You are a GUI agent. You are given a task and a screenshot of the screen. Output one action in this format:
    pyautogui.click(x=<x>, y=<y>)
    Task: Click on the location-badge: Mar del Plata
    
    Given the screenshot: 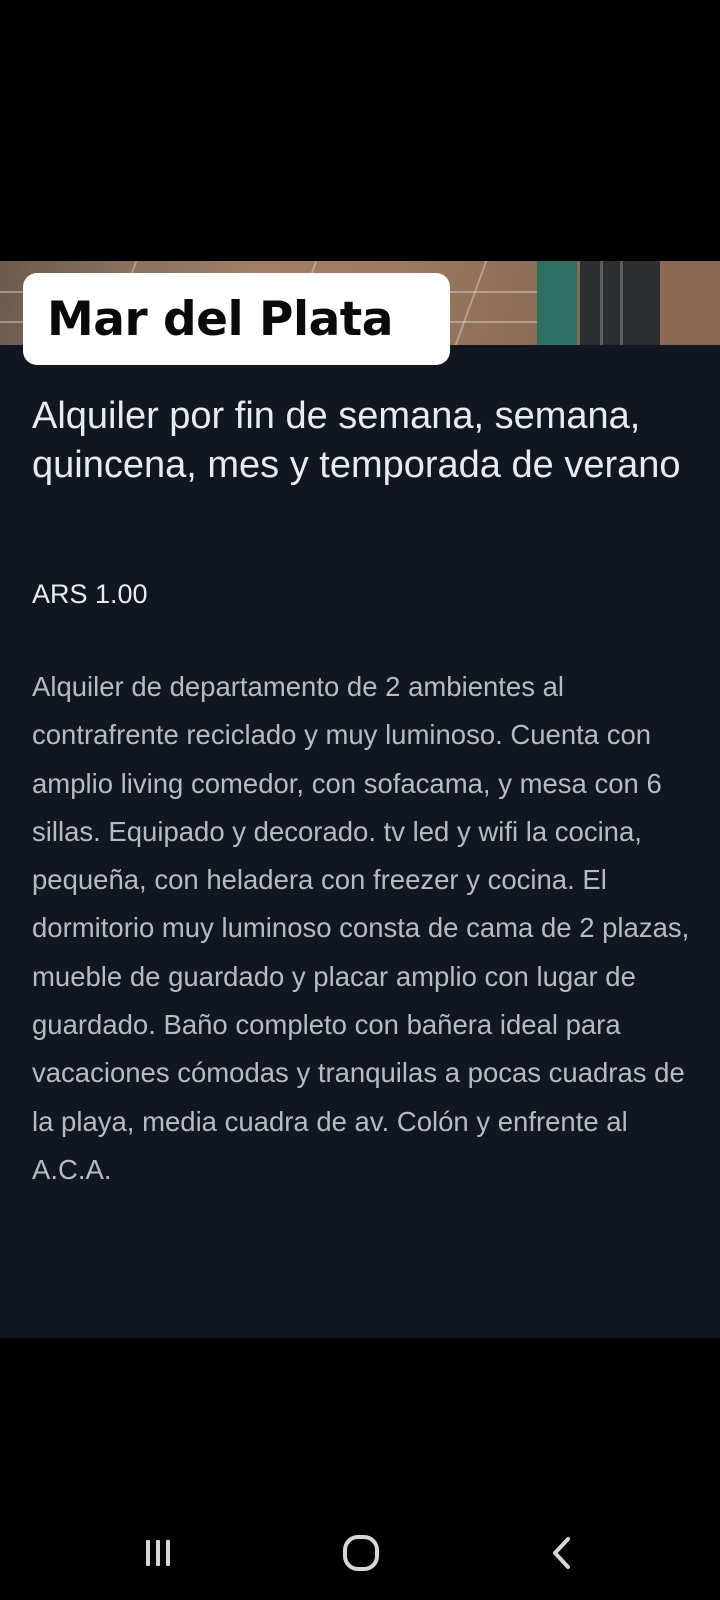 What is the action you would take?
    pyautogui.click(x=236, y=319)
    